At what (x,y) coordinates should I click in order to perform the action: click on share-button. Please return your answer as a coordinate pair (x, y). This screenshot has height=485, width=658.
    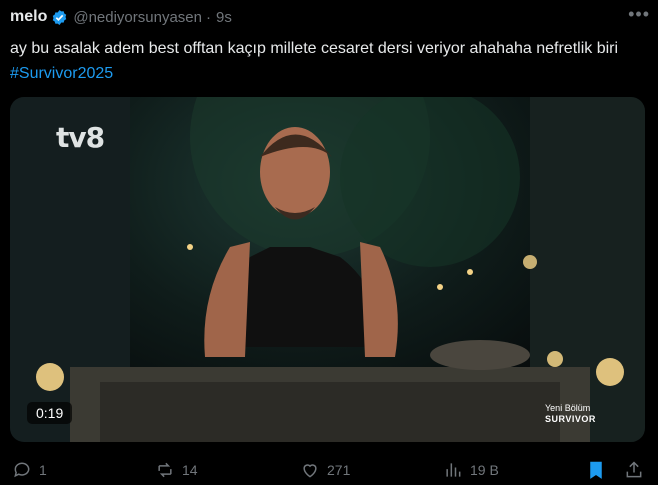
    Looking at the image, I should click on (634, 470).